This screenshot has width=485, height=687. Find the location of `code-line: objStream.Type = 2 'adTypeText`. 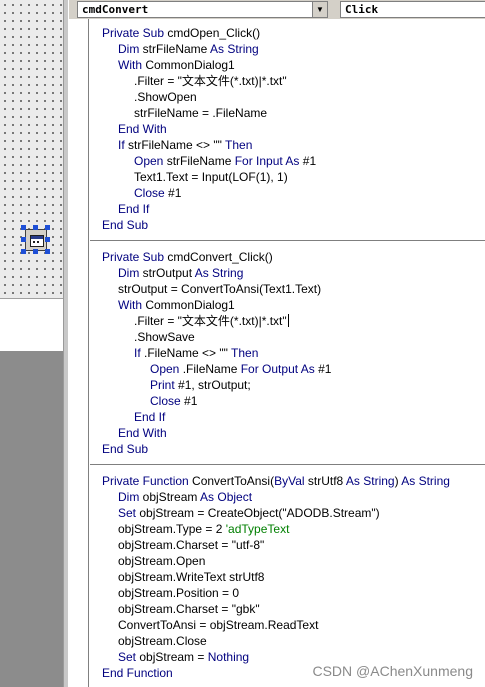

code-line: objStream.Type = 2 'adTypeText is located at coordinates (203, 529).